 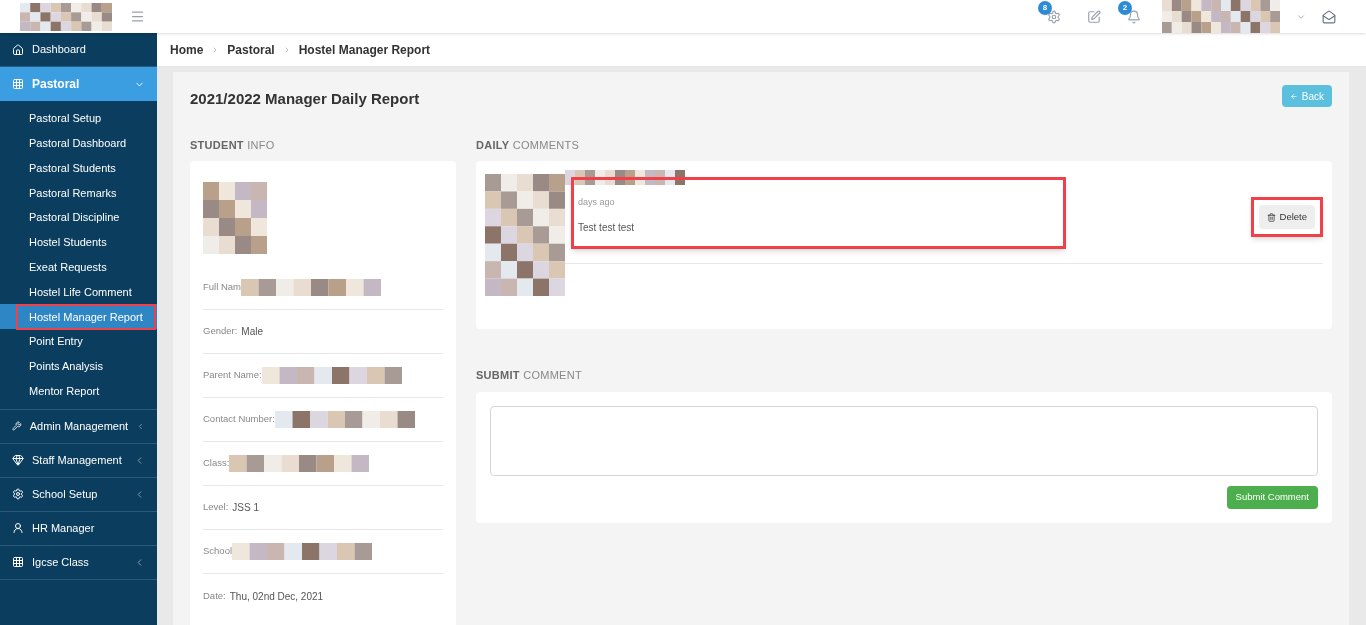 What do you see at coordinates (72, 168) in the screenshot?
I see `sidebar-subitem: Pastoral Students` at bounding box center [72, 168].